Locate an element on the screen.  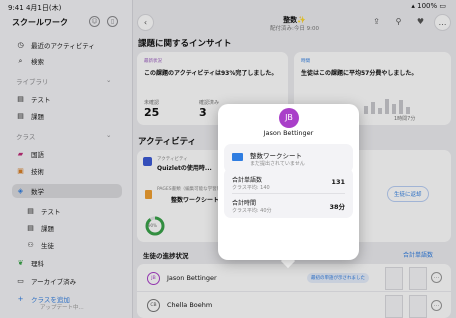
stat-value: 131 is located at coordinates (338, 182).